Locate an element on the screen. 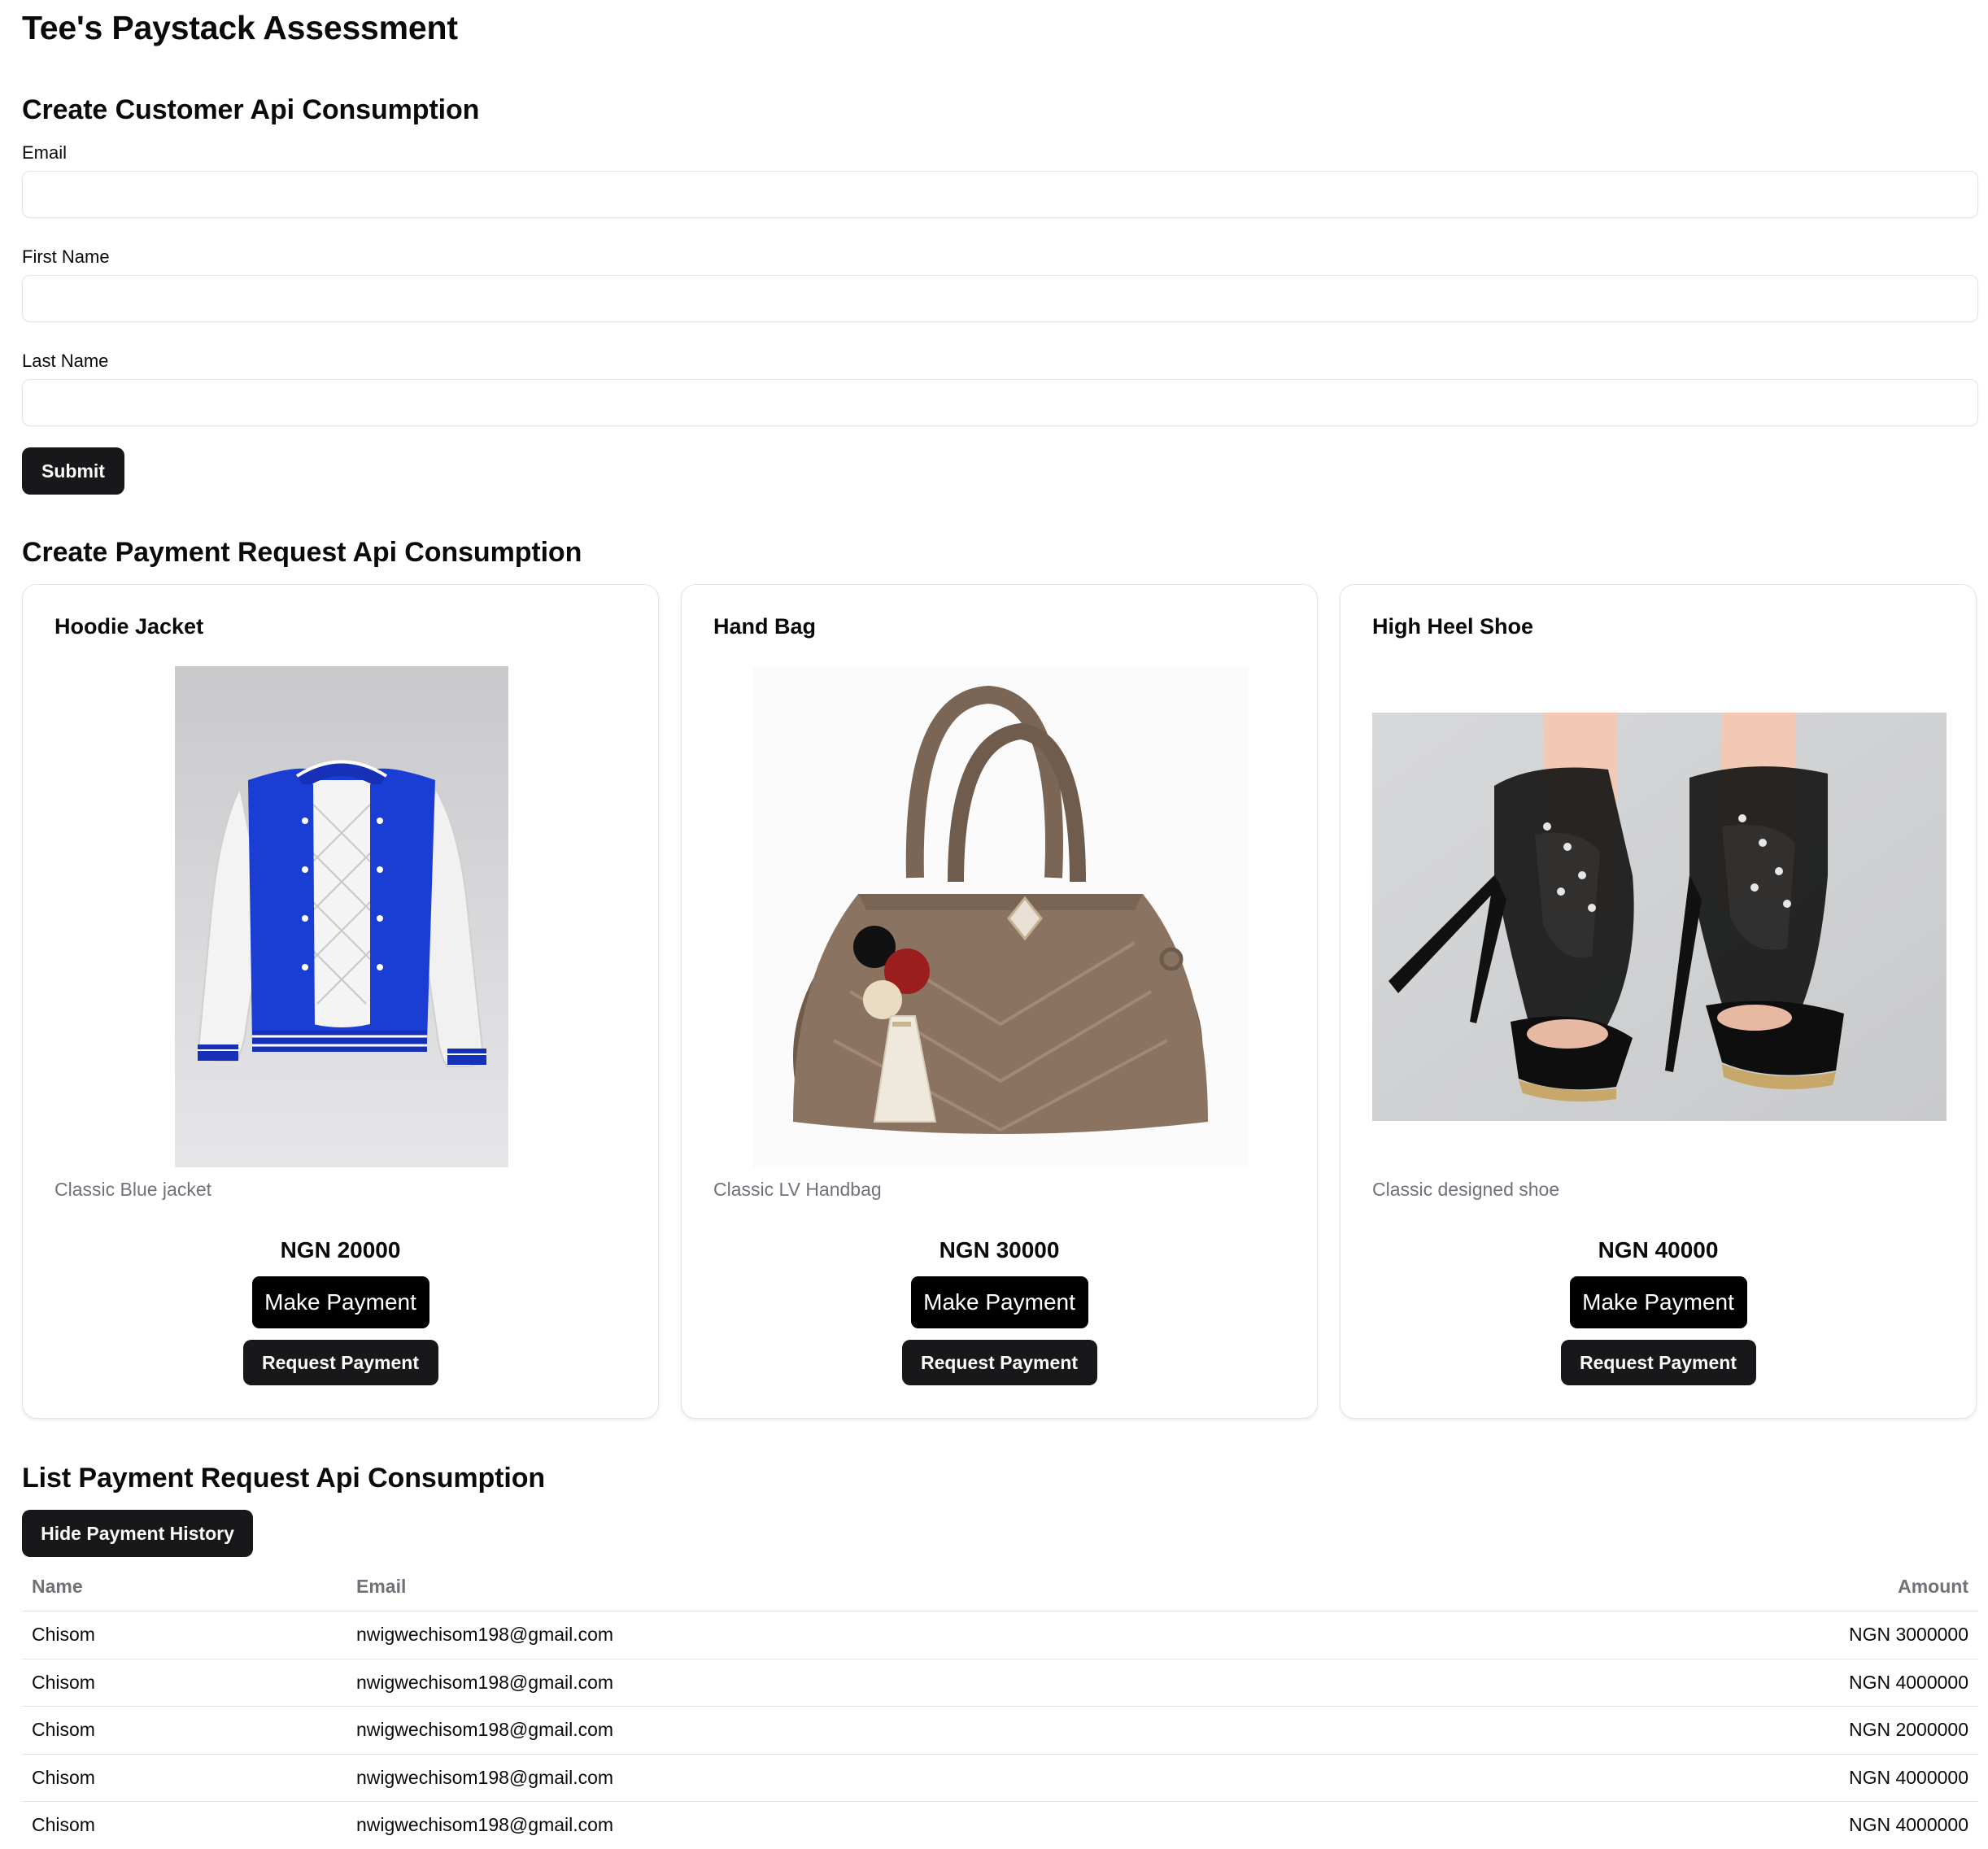  product-price: NGN 20000 is located at coordinates (340, 1249).